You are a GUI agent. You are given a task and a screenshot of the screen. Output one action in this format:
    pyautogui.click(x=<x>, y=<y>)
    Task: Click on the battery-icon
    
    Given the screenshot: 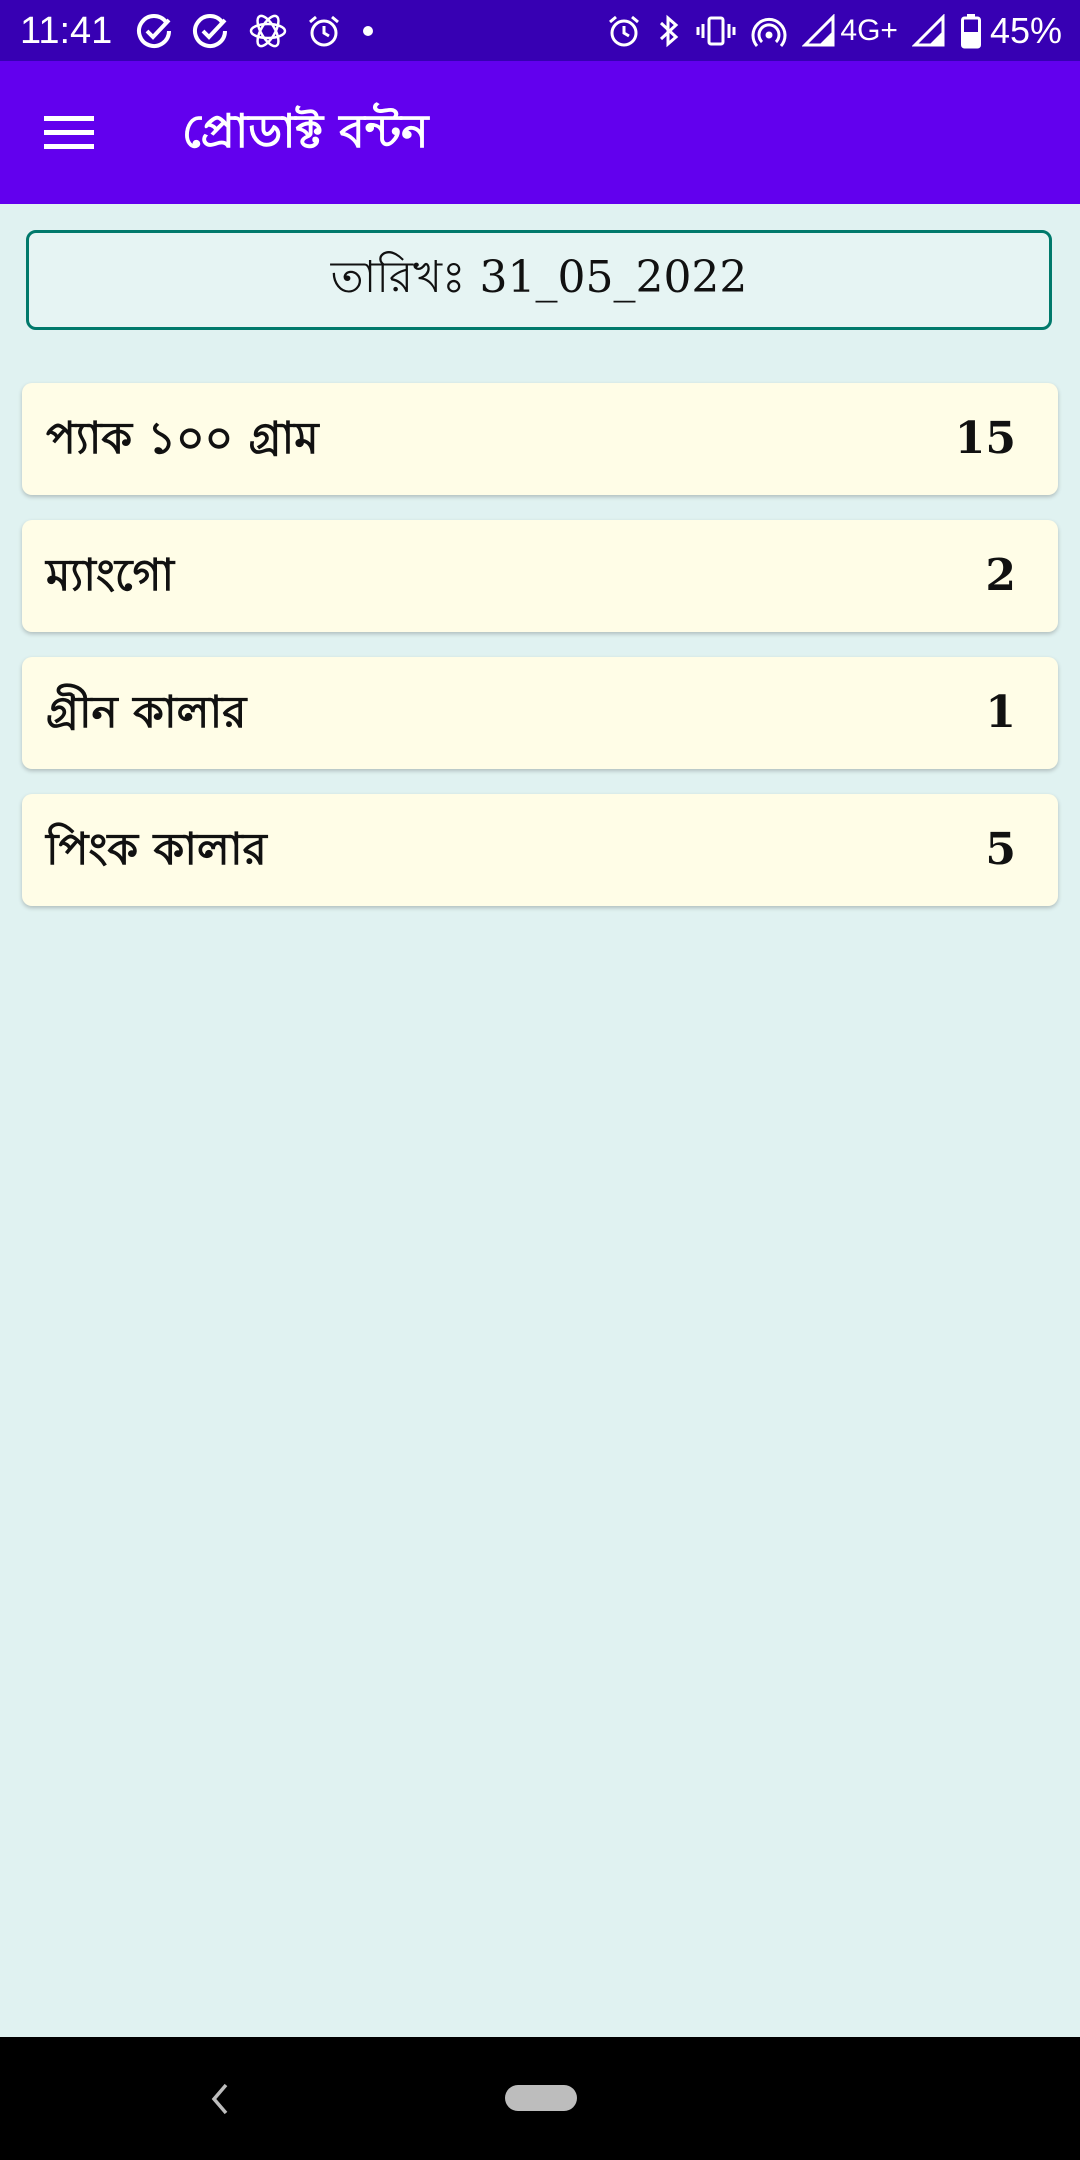 What is the action you would take?
    pyautogui.click(x=971, y=31)
    